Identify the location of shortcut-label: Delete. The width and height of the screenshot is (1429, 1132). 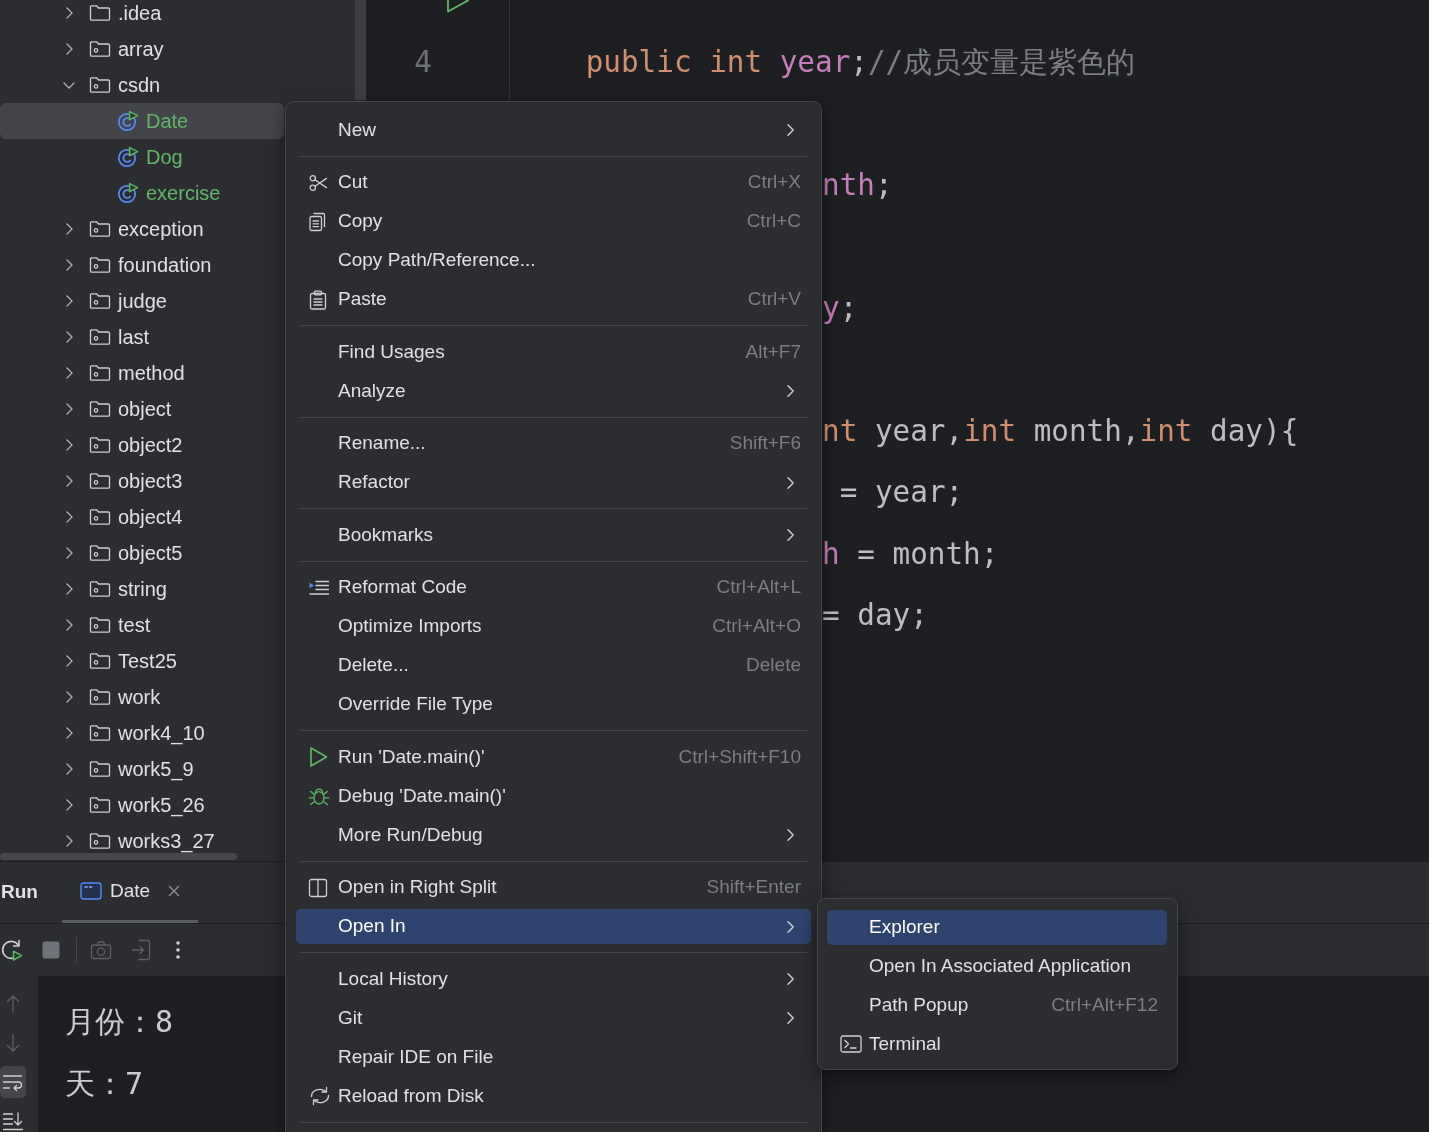
(773, 665).